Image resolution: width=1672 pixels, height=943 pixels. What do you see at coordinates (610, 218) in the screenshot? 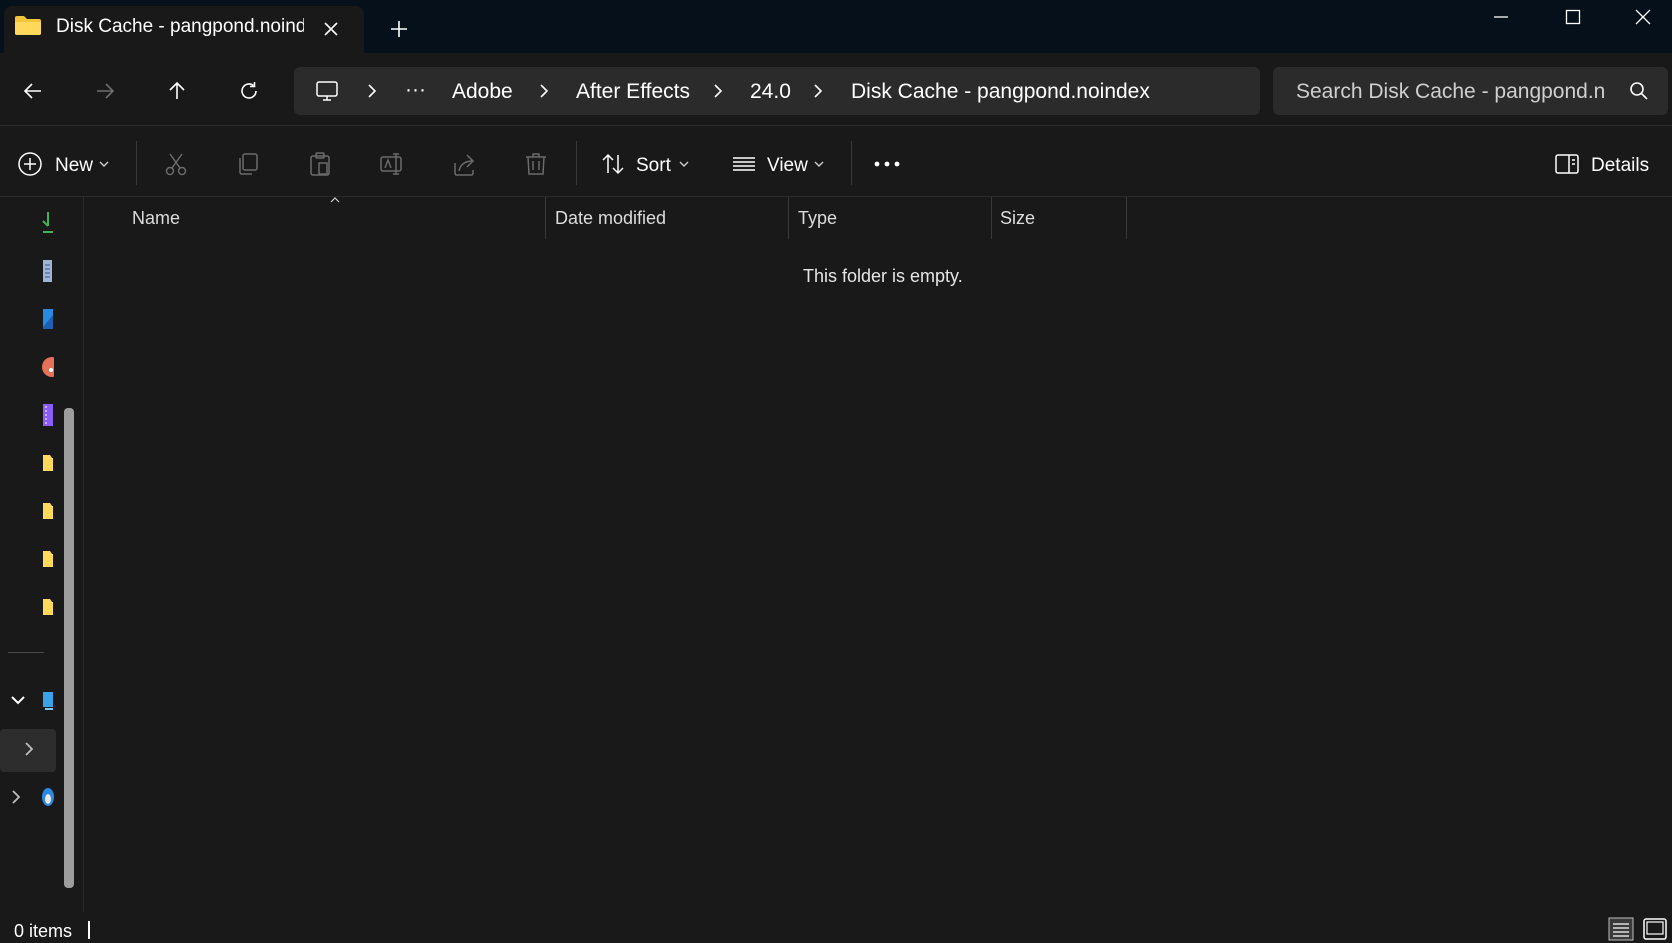
I see `column-header-date-modified: Date modified` at bounding box center [610, 218].